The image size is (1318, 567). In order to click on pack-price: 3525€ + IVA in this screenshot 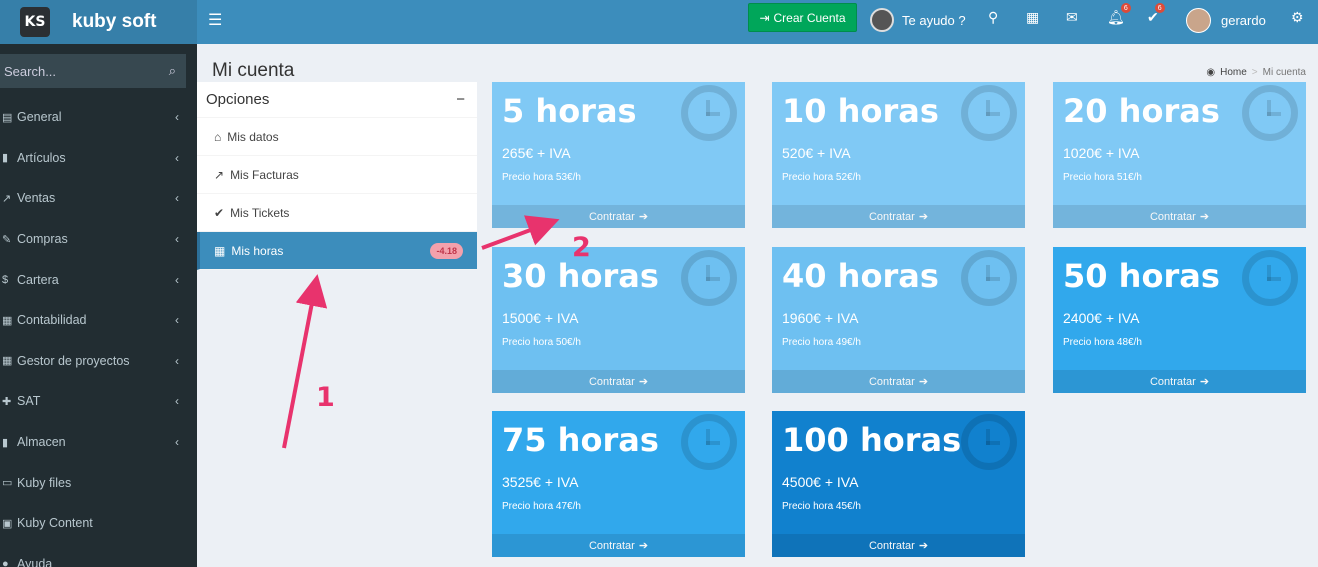, I will do `click(540, 482)`.